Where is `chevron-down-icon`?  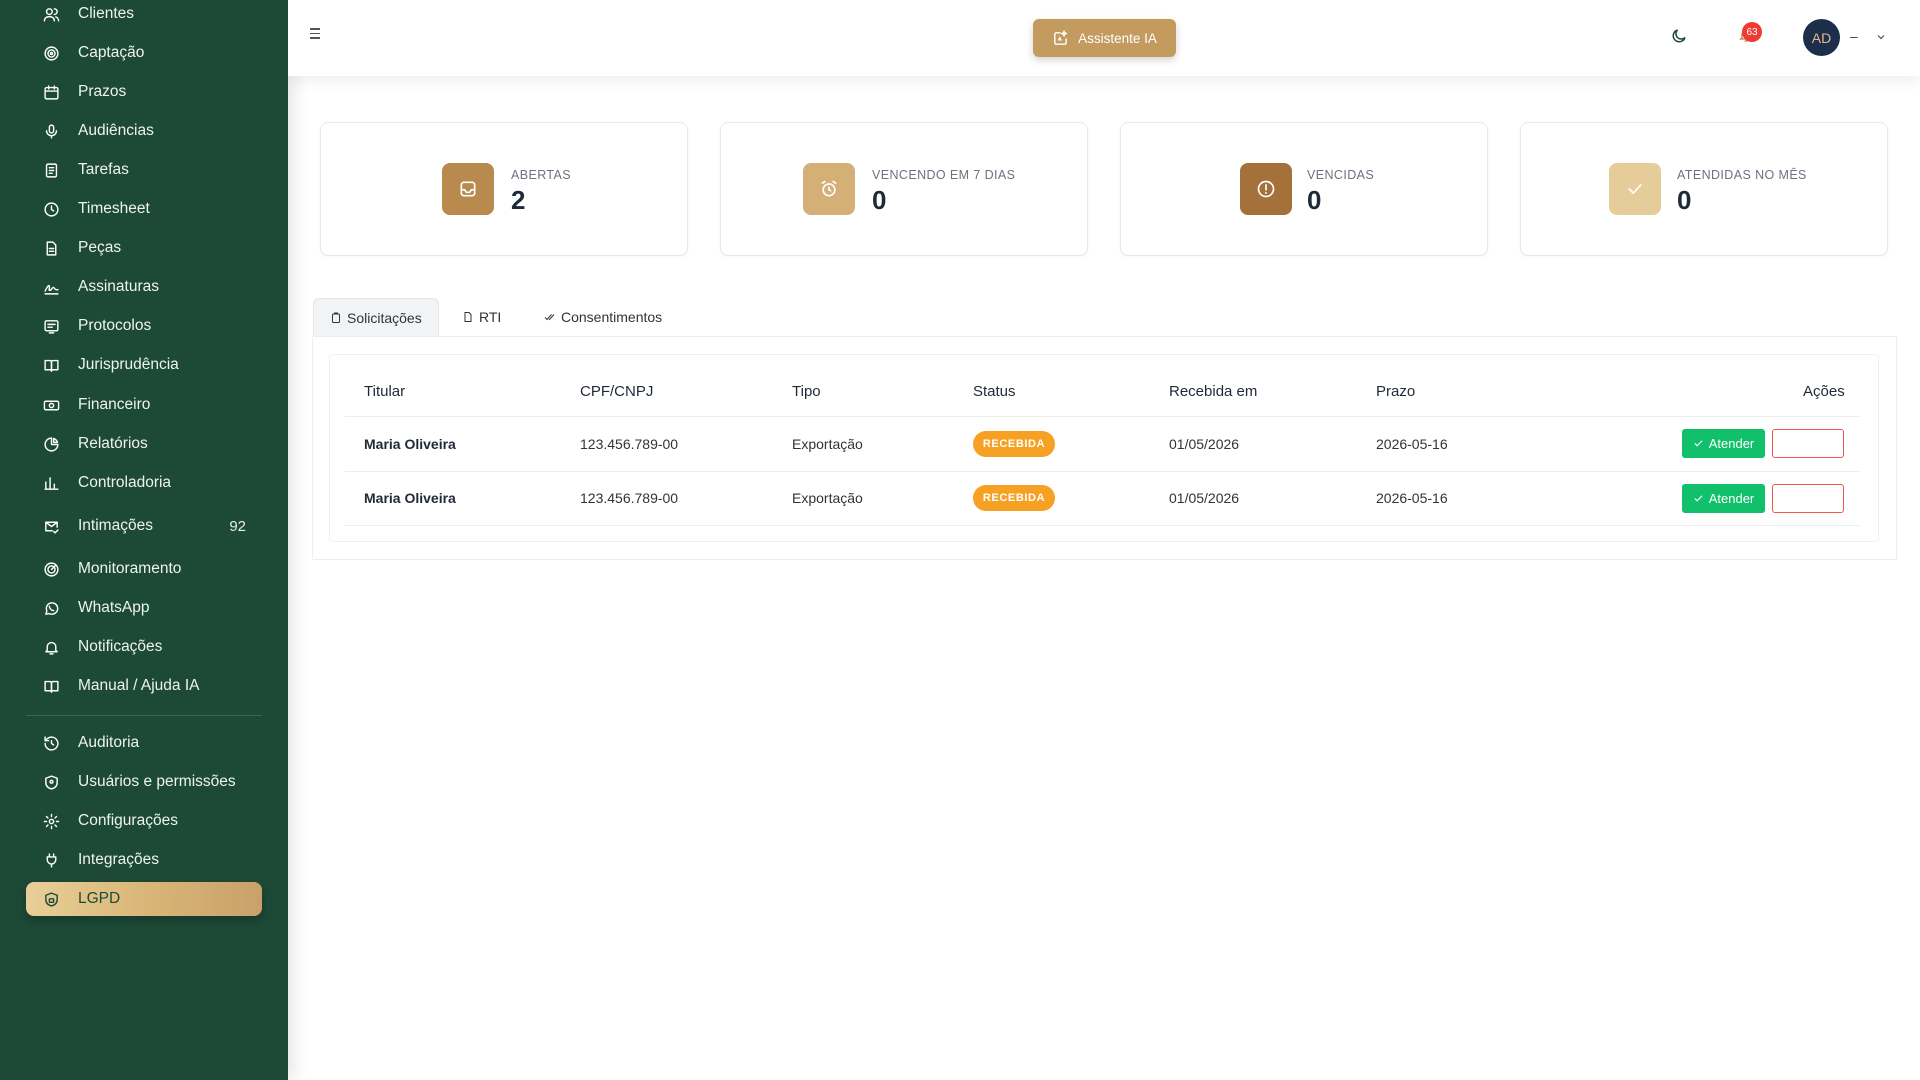 chevron-down-icon is located at coordinates (1882, 37).